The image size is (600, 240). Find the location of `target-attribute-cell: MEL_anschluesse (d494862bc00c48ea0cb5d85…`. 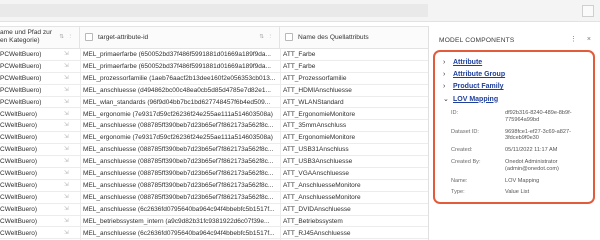

target-attribute-cell: MEL_anschluesse (d494862bc00c48ea0cb5d85… is located at coordinates (177, 90).